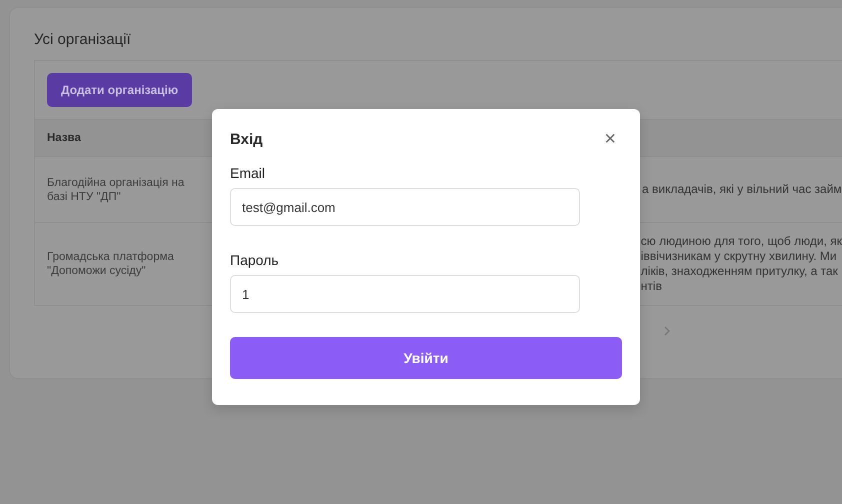  I want to click on add-organization-button: Додати організацію, so click(119, 90).